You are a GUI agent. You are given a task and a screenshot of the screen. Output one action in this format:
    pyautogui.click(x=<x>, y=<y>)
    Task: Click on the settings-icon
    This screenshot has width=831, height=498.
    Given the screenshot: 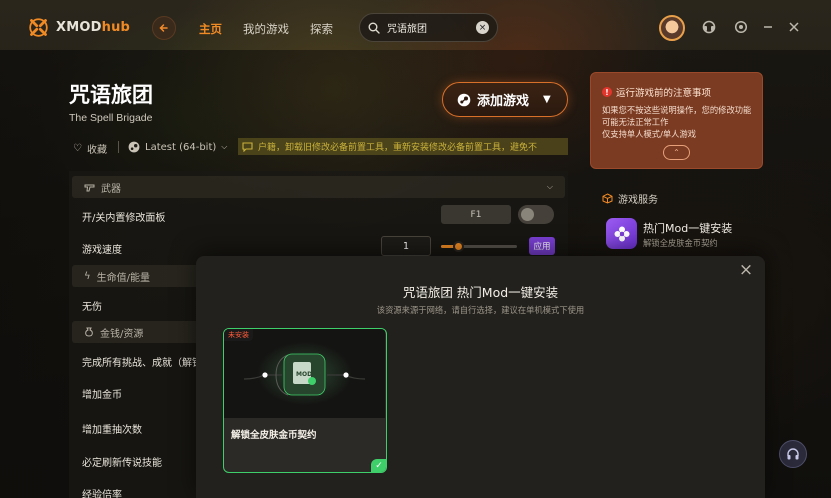 What is the action you would take?
    pyautogui.click(x=741, y=27)
    